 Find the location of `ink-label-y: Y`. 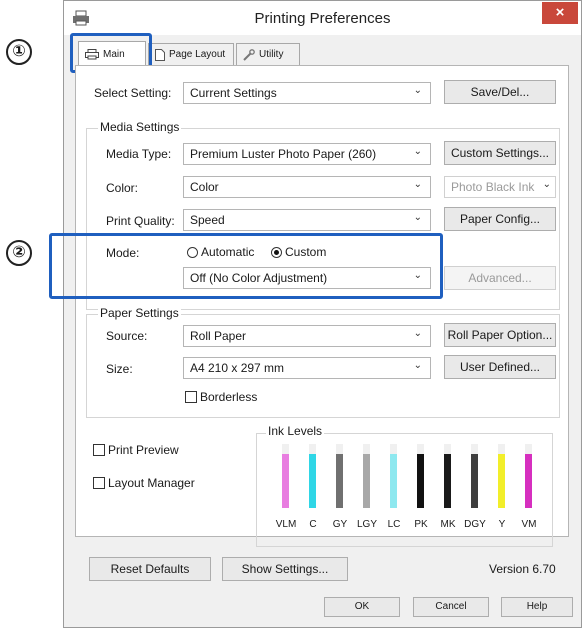

ink-label-y: Y is located at coordinates (502, 524).